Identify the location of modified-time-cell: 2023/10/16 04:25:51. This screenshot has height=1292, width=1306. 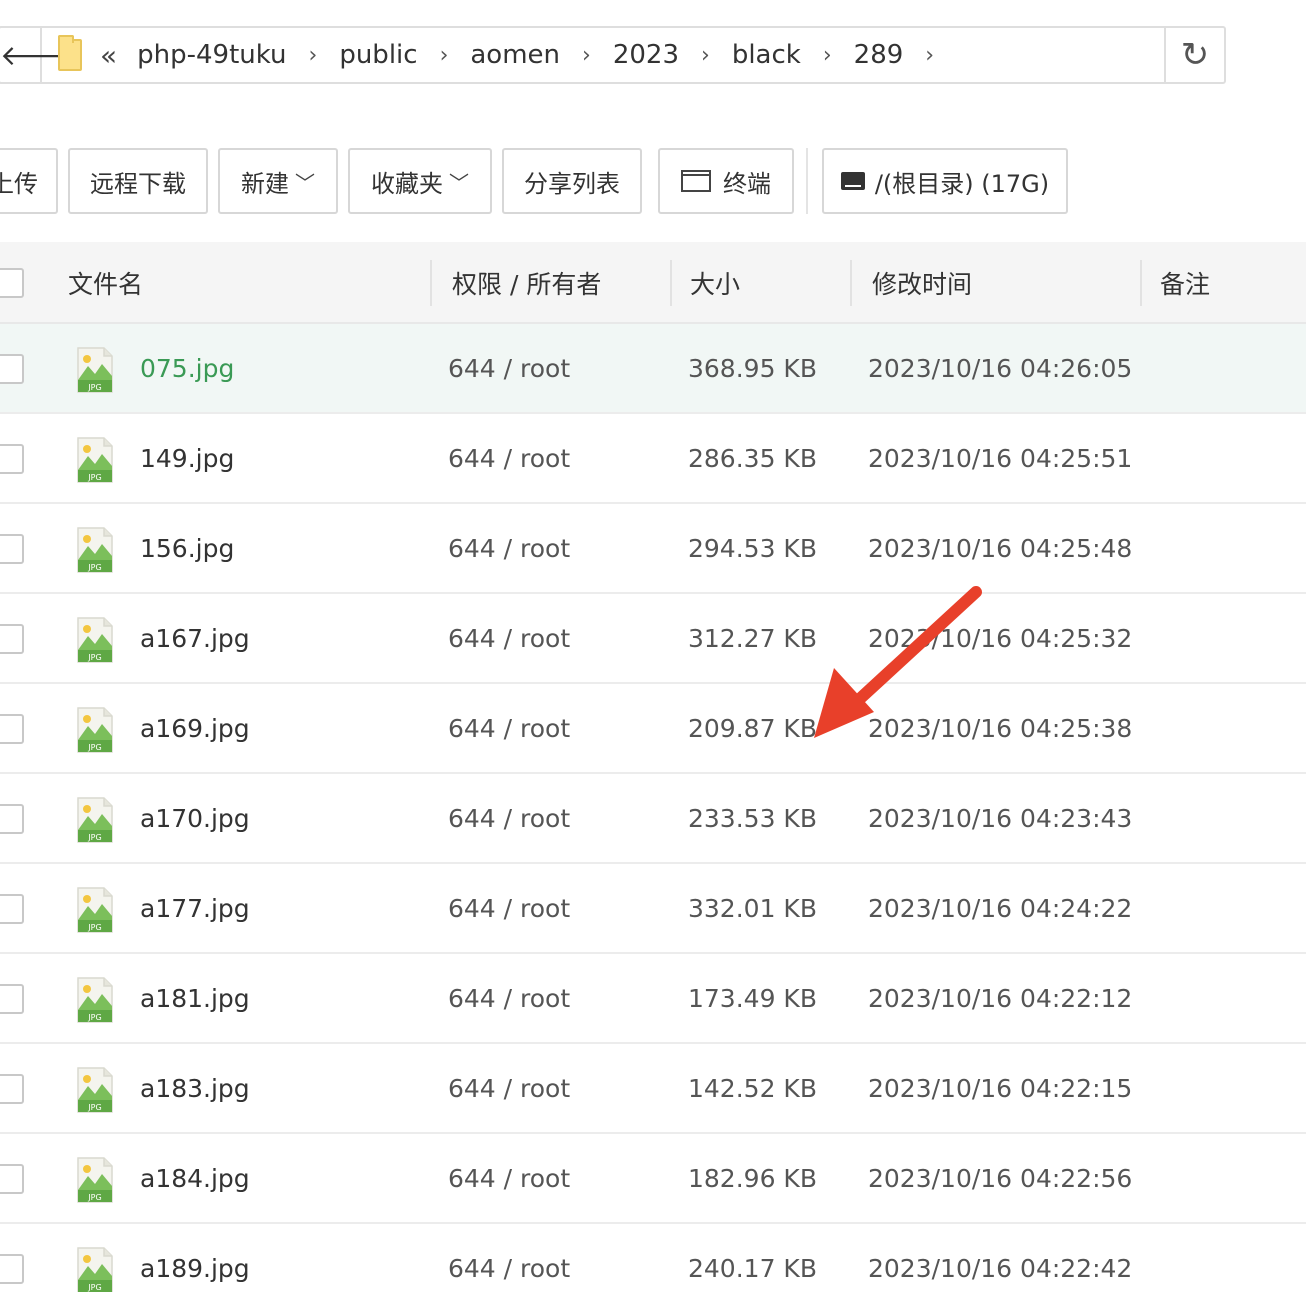
(1000, 458).